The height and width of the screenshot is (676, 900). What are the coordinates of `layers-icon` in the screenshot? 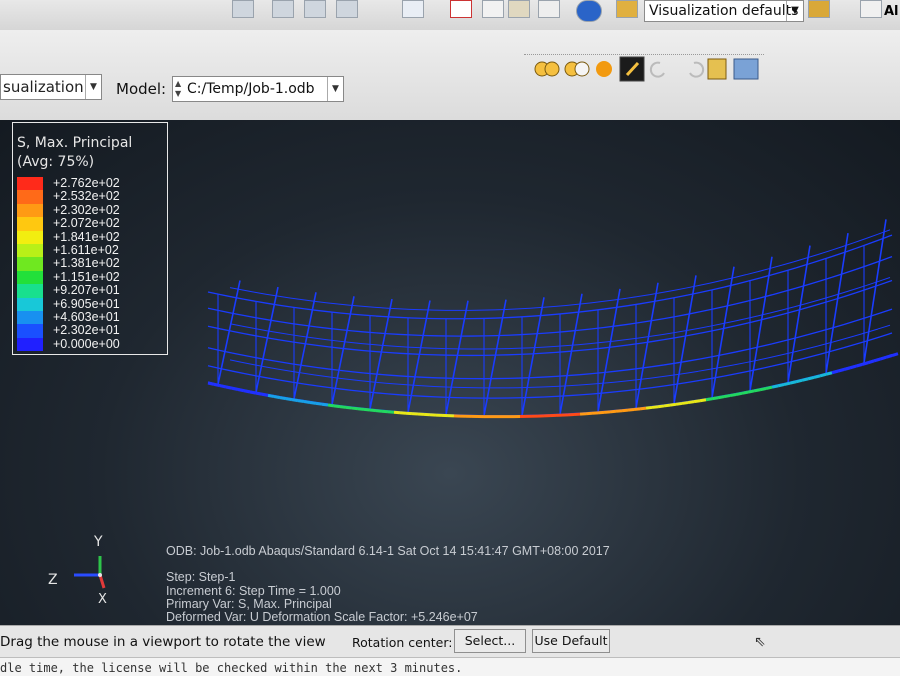 It's located at (717, 69).